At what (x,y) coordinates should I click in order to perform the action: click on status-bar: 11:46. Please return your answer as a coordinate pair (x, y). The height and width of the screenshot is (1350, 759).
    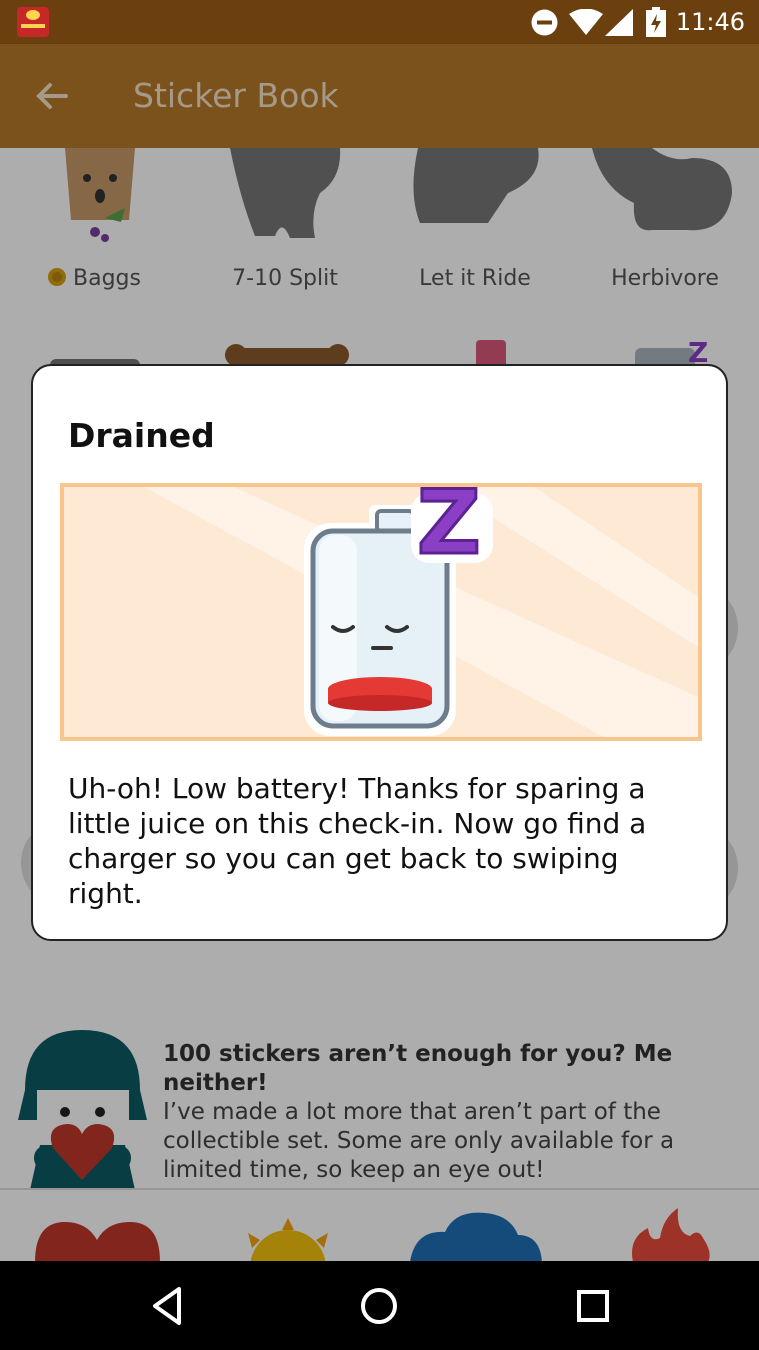
    Looking at the image, I should click on (379, 22).